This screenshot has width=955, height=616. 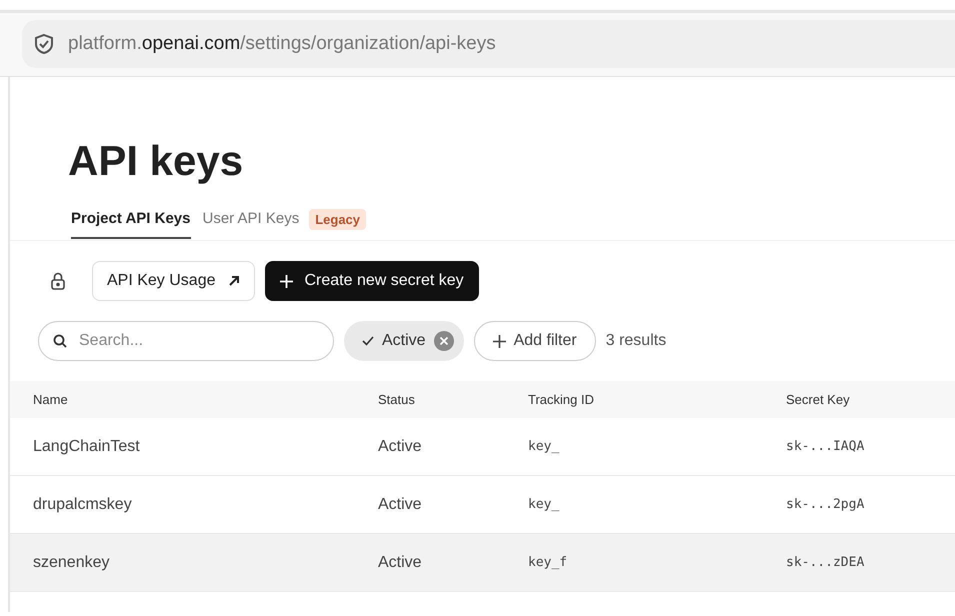 What do you see at coordinates (44, 44) in the screenshot?
I see `shield-check-icon` at bounding box center [44, 44].